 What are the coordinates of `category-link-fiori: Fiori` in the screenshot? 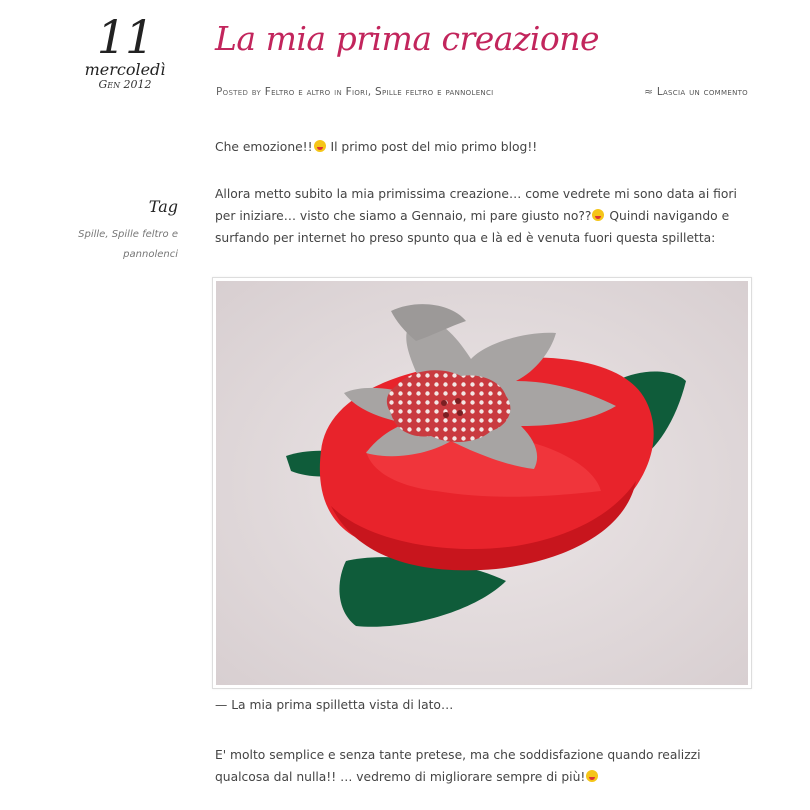 It's located at (357, 92).